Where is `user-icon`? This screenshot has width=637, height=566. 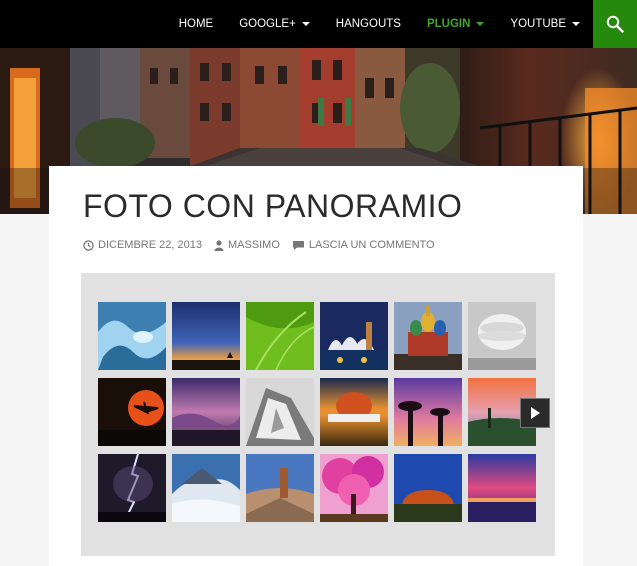
user-icon is located at coordinates (219, 245).